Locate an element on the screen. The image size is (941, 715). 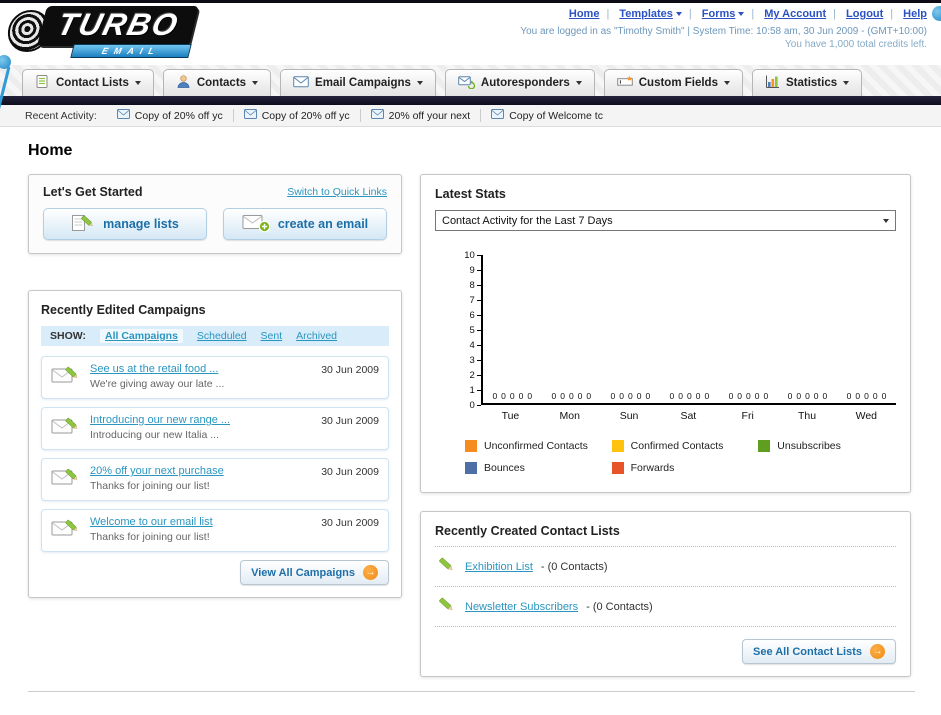
legend-item: Unconfirmed Contacts is located at coordinates (538, 446).